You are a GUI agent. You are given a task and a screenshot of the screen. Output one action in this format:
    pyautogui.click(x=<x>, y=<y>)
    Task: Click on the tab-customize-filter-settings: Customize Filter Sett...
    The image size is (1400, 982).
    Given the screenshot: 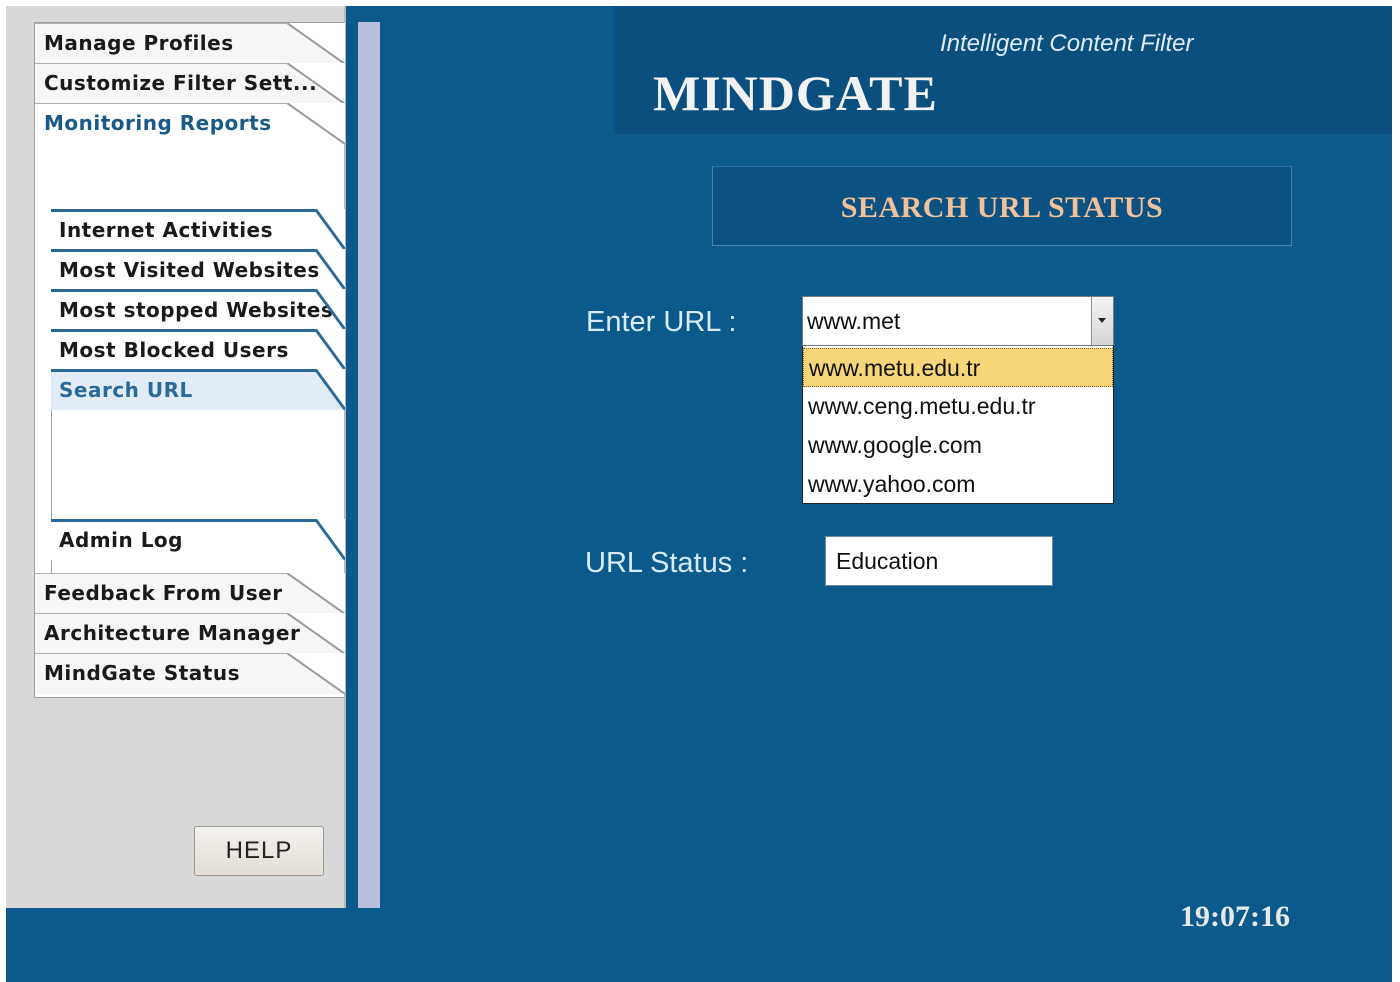 What is the action you would take?
    pyautogui.click(x=190, y=83)
    